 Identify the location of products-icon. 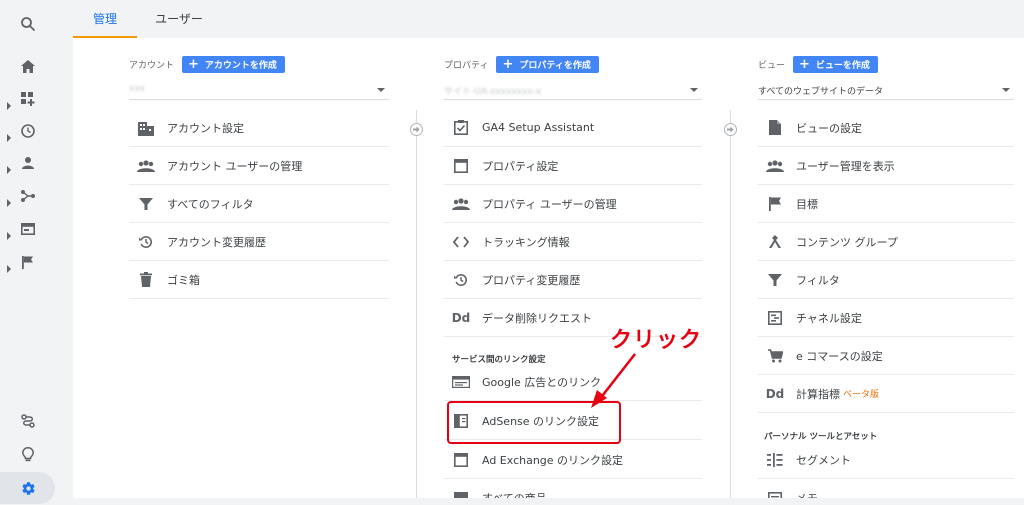
(461, 494).